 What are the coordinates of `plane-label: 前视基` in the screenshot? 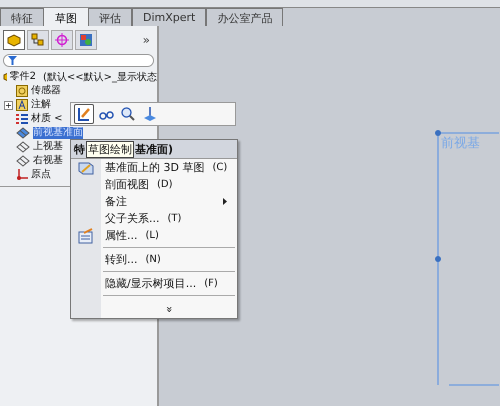 It's located at (460, 143).